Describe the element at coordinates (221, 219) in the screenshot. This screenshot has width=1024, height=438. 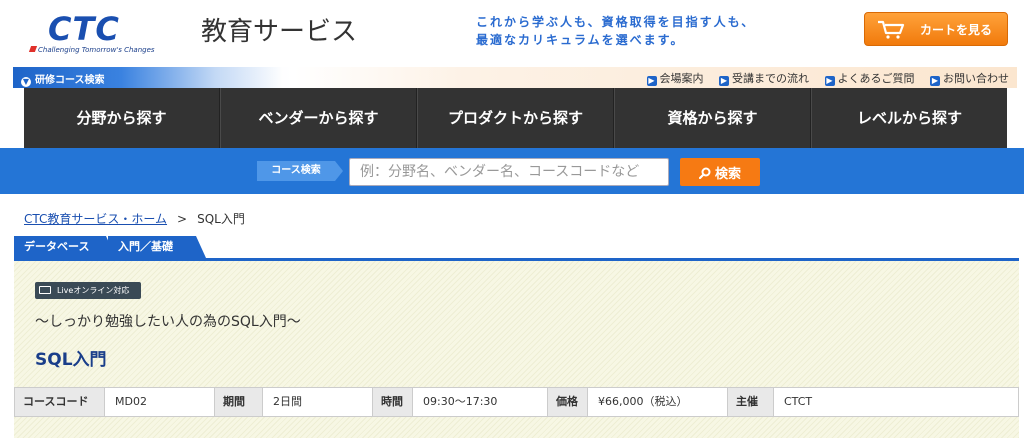
I see `breadcrumb-current: SQL入門` at that location.